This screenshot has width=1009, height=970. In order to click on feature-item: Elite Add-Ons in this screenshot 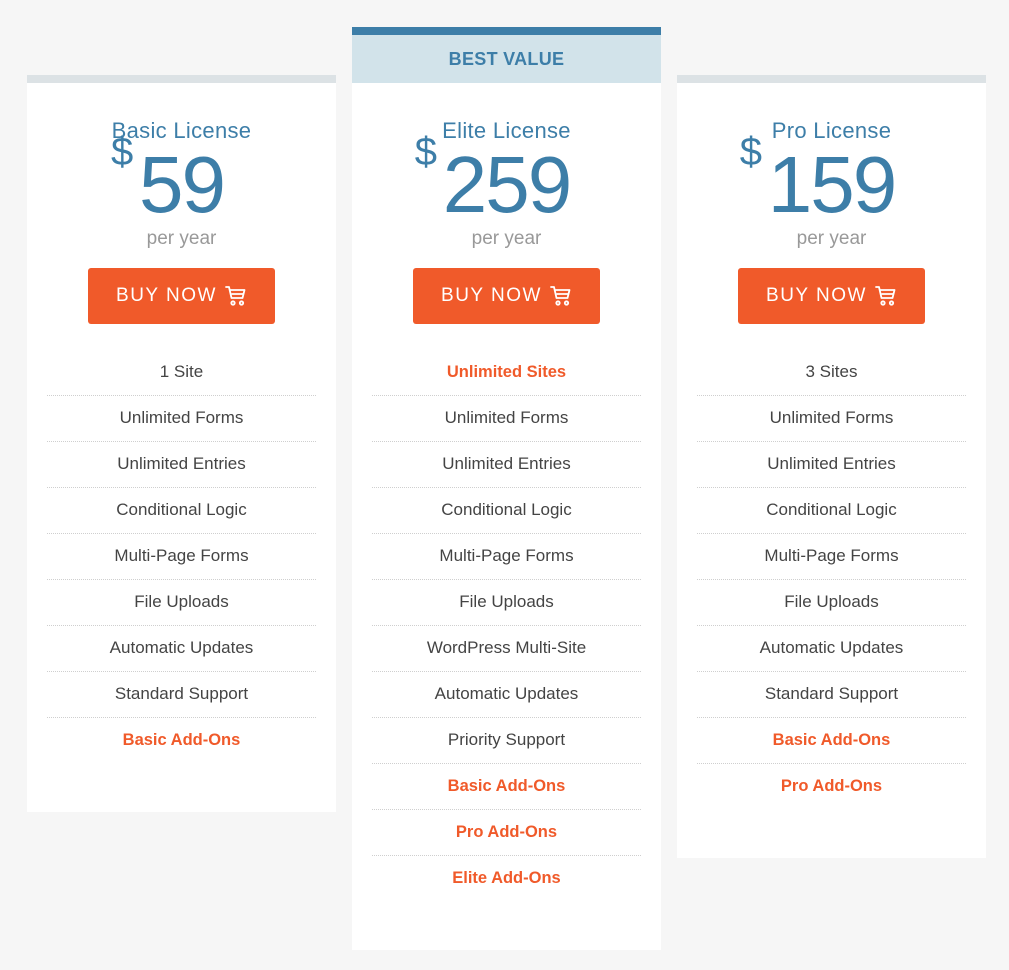, I will do `click(506, 878)`.